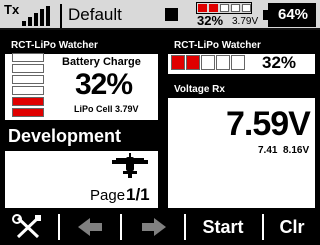  What do you see at coordinates (293, 14) in the screenshot?
I see `tx-battery-percent: 64%` at bounding box center [293, 14].